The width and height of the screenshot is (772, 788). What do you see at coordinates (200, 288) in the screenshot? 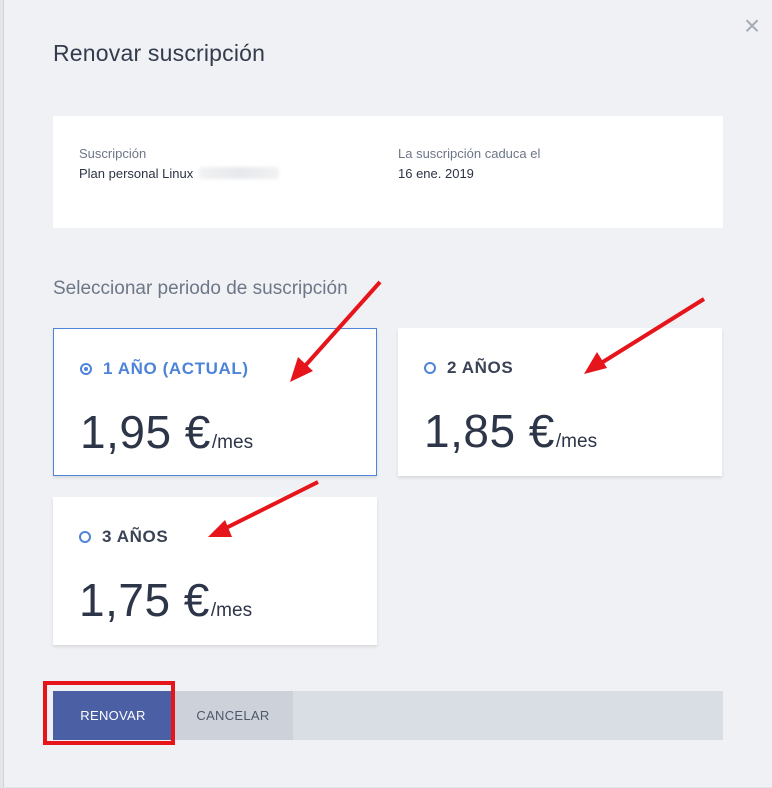
I see `period-section-title: Seleccionar periodo de suscripción` at bounding box center [200, 288].